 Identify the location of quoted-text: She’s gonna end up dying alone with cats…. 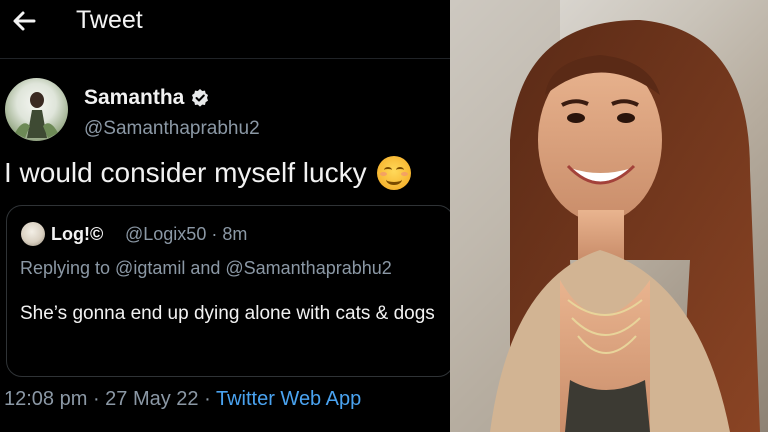
(227, 313).